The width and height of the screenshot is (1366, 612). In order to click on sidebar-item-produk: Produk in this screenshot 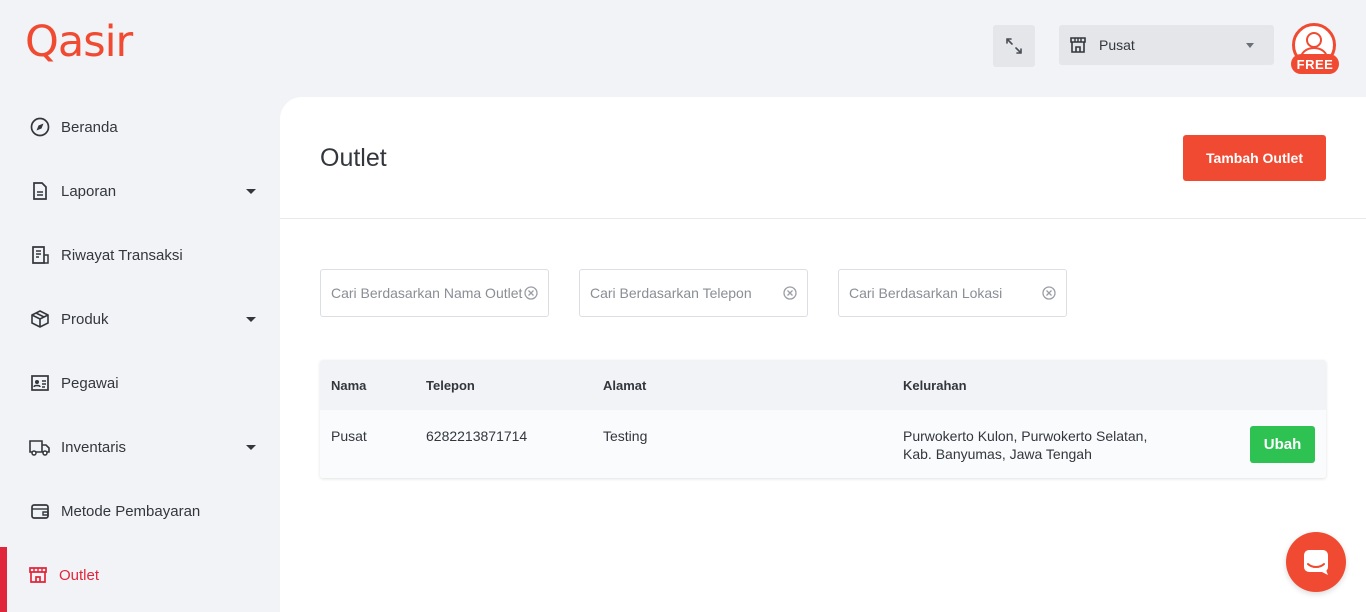, I will do `click(140, 319)`.